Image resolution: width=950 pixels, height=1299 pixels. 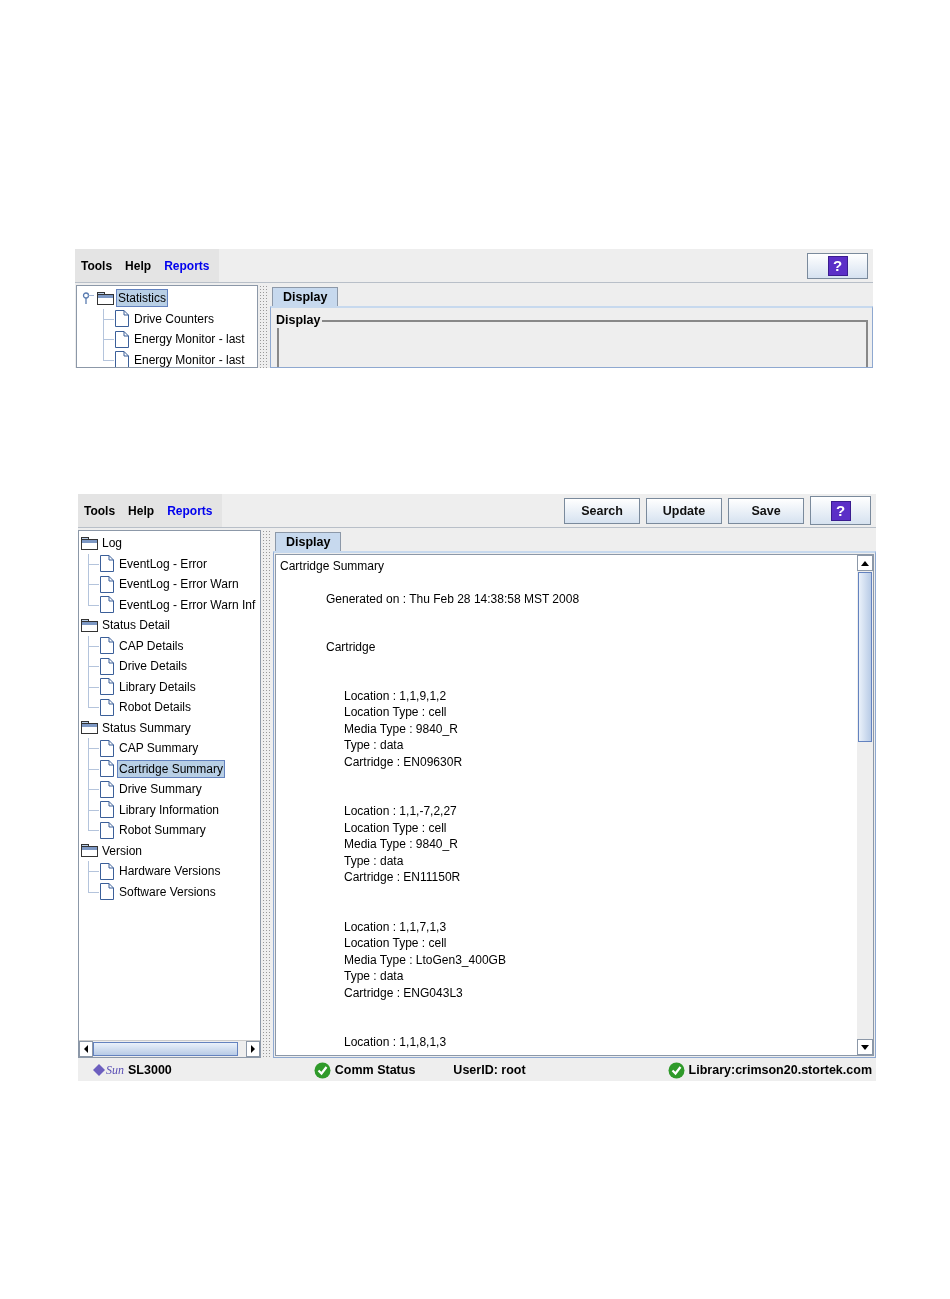 I want to click on tree-item: Robot Details, so click(x=155, y=707).